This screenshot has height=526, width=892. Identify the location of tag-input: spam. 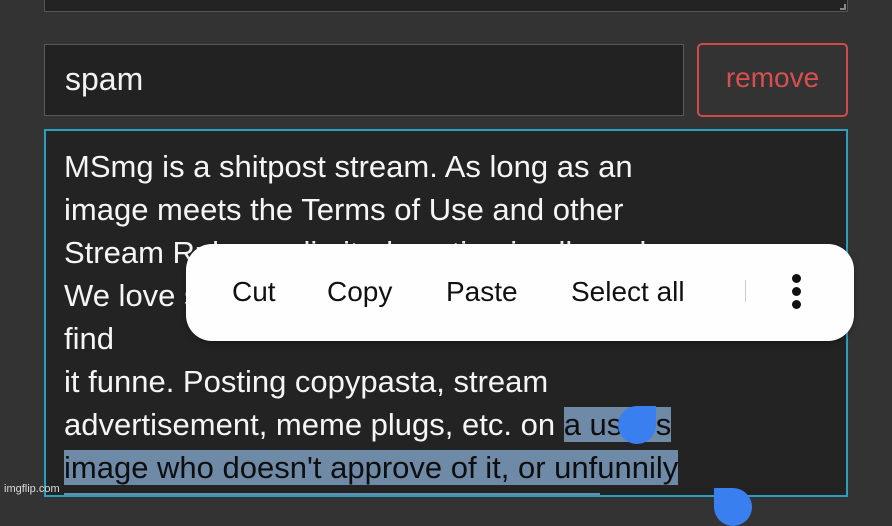
(364, 80).